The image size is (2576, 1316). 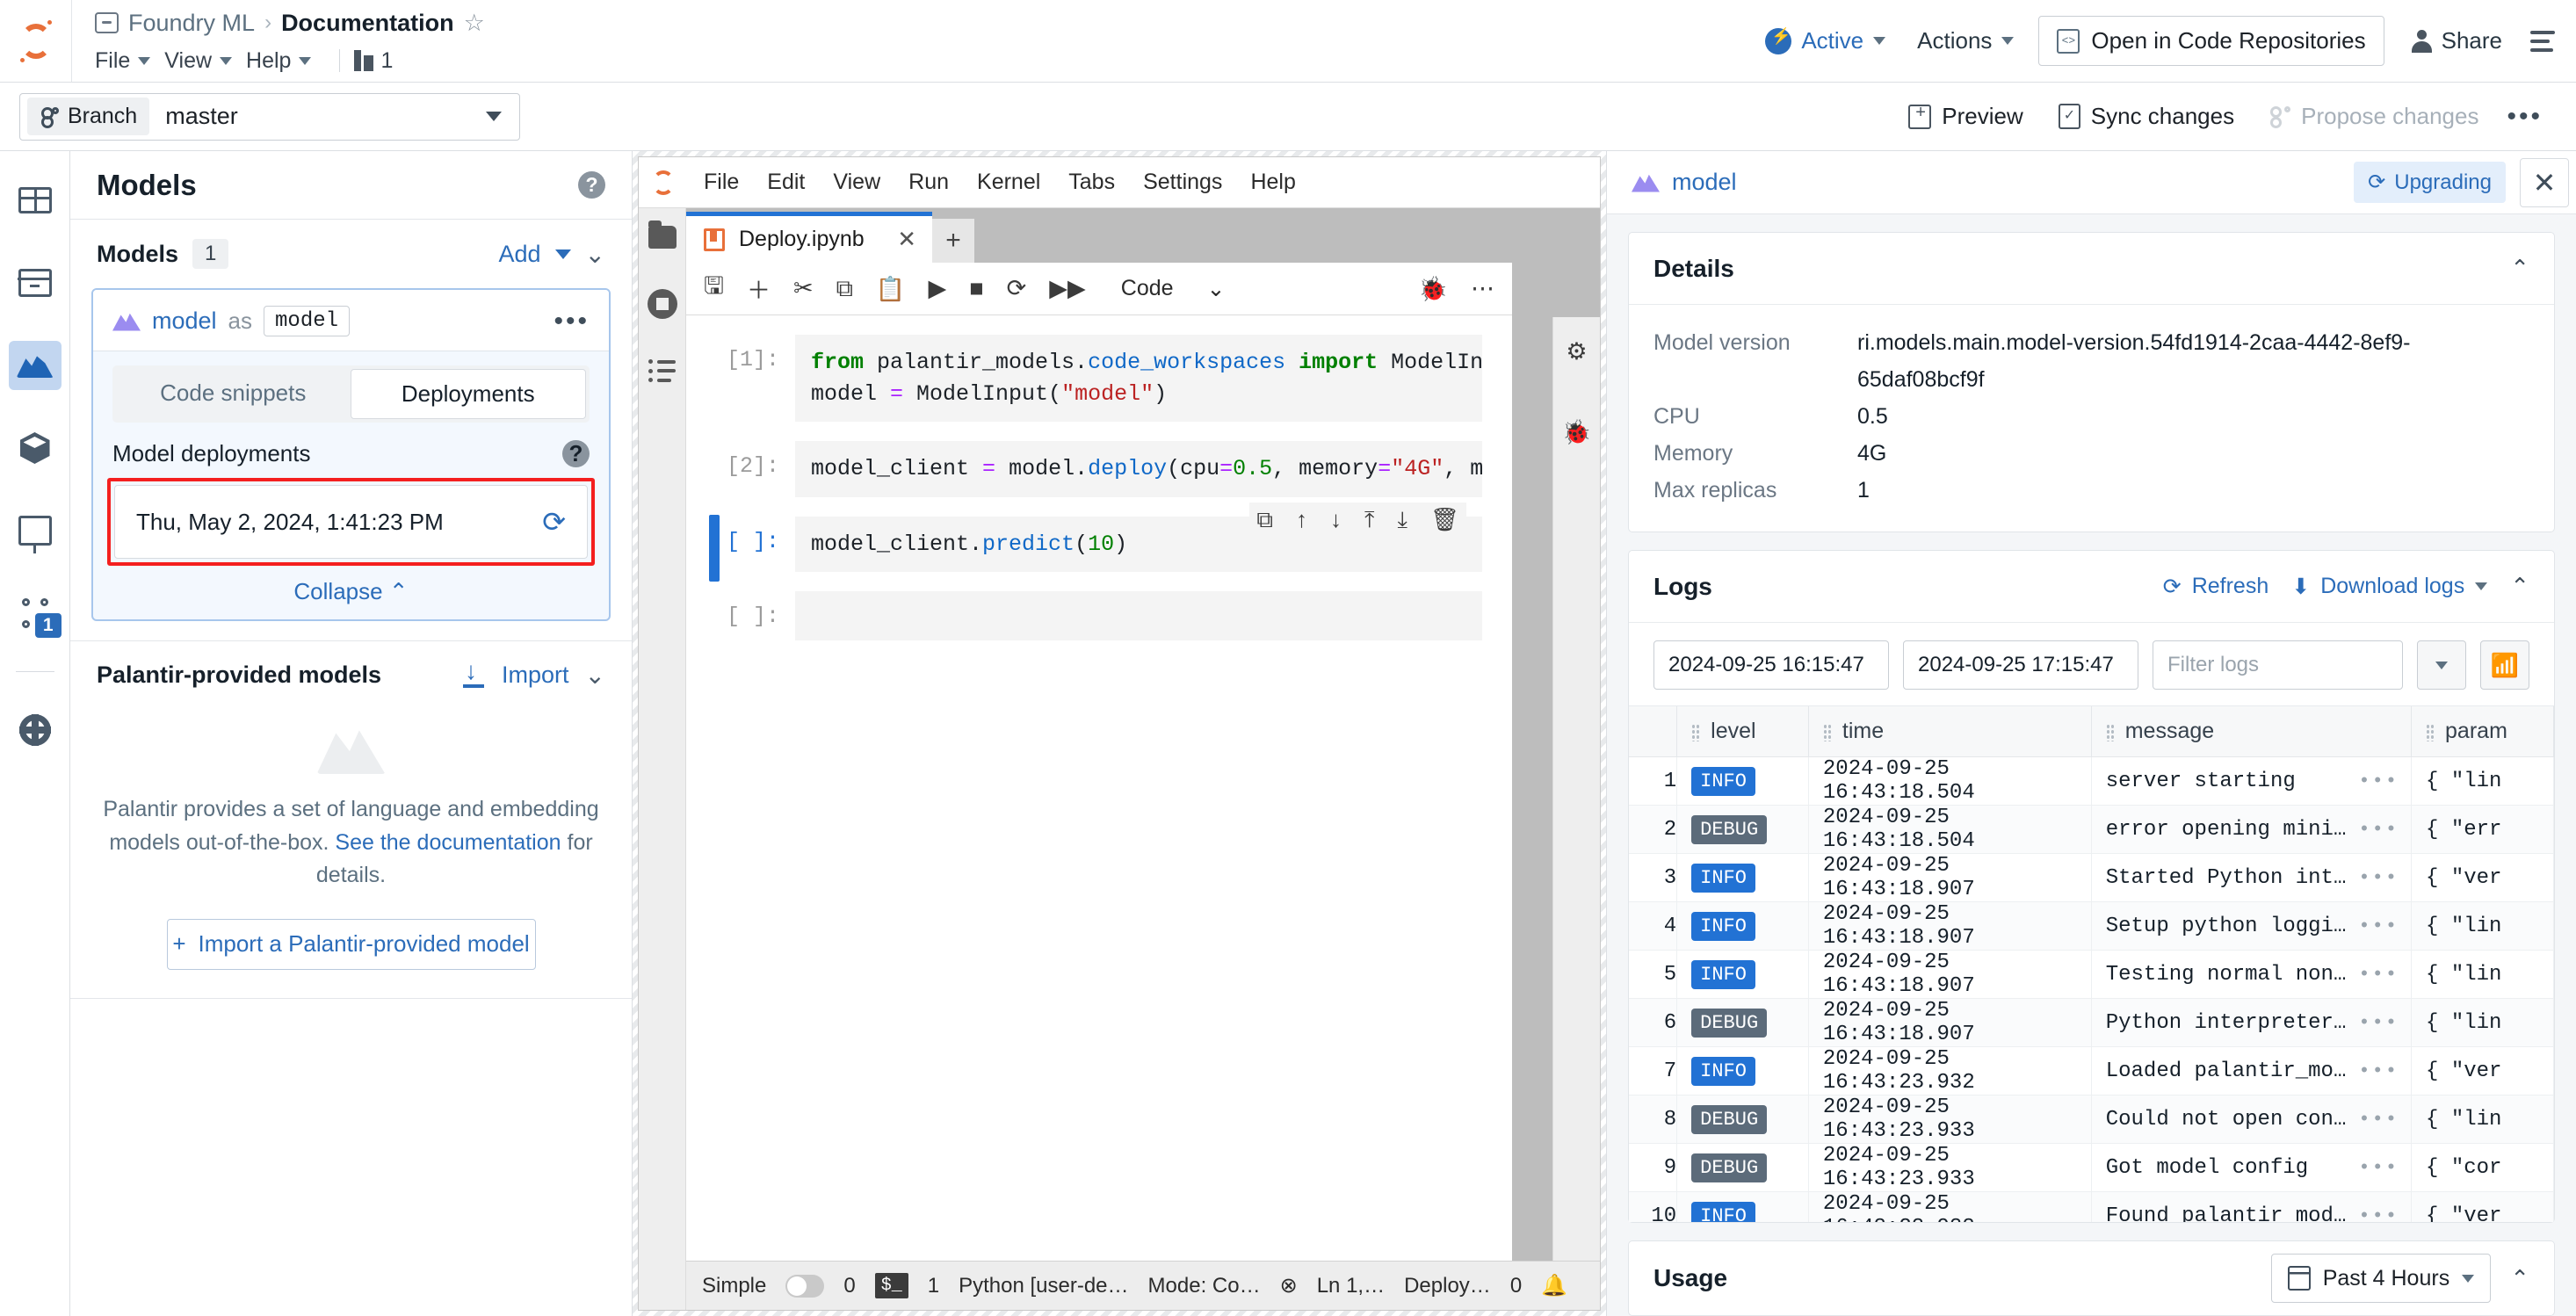 I want to click on add-model-button: Add, so click(x=519, y=255).